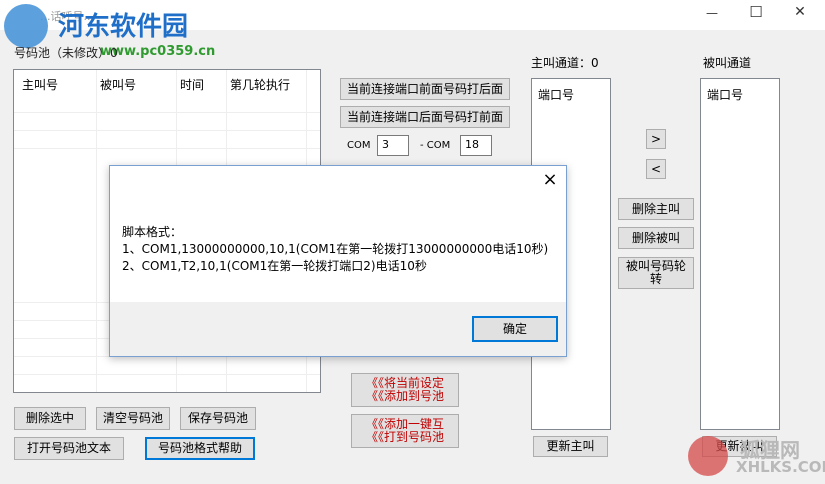 The width and height of the screenshot is (825, 484). Describe the element at coordinates (200, 448) in the screenshot. I see `pool-format-help-button: 号码池格式帮助` at that location.